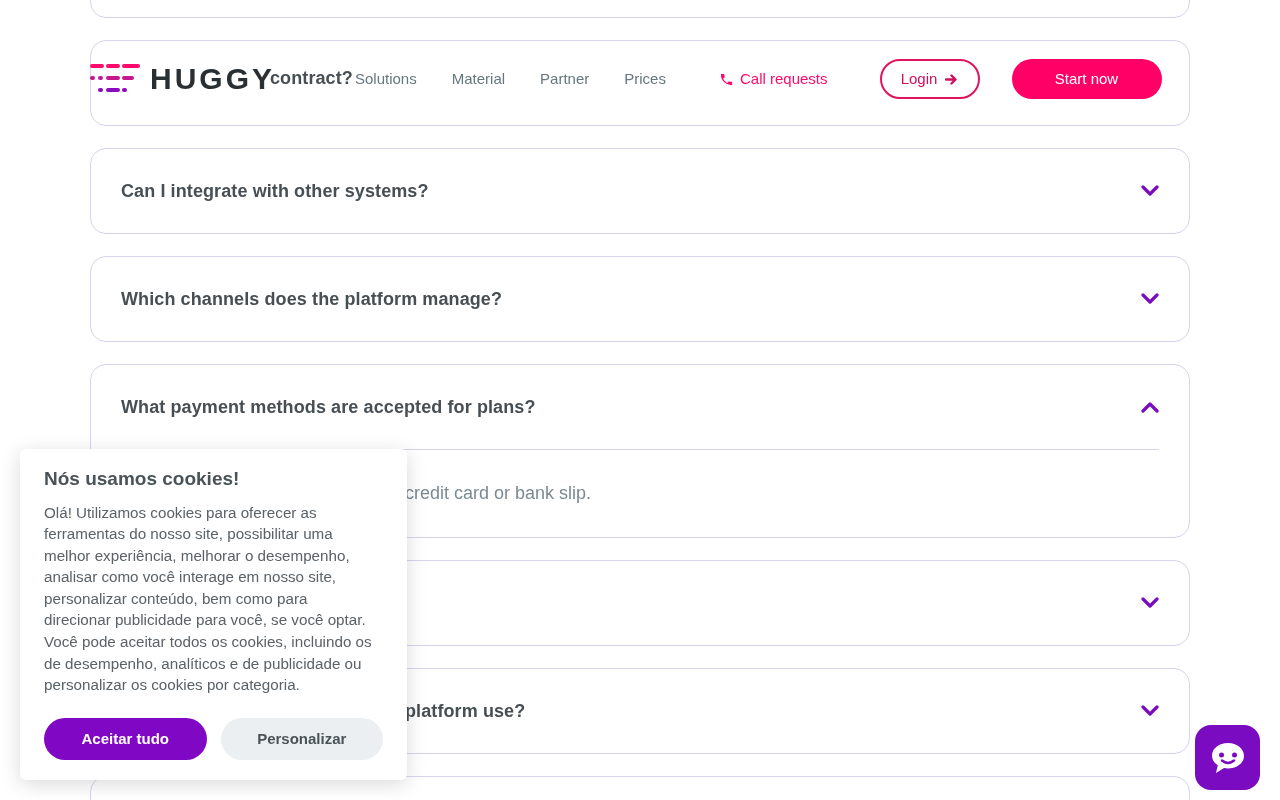  I want to click on nav-link: Partner, so click(565, 79).